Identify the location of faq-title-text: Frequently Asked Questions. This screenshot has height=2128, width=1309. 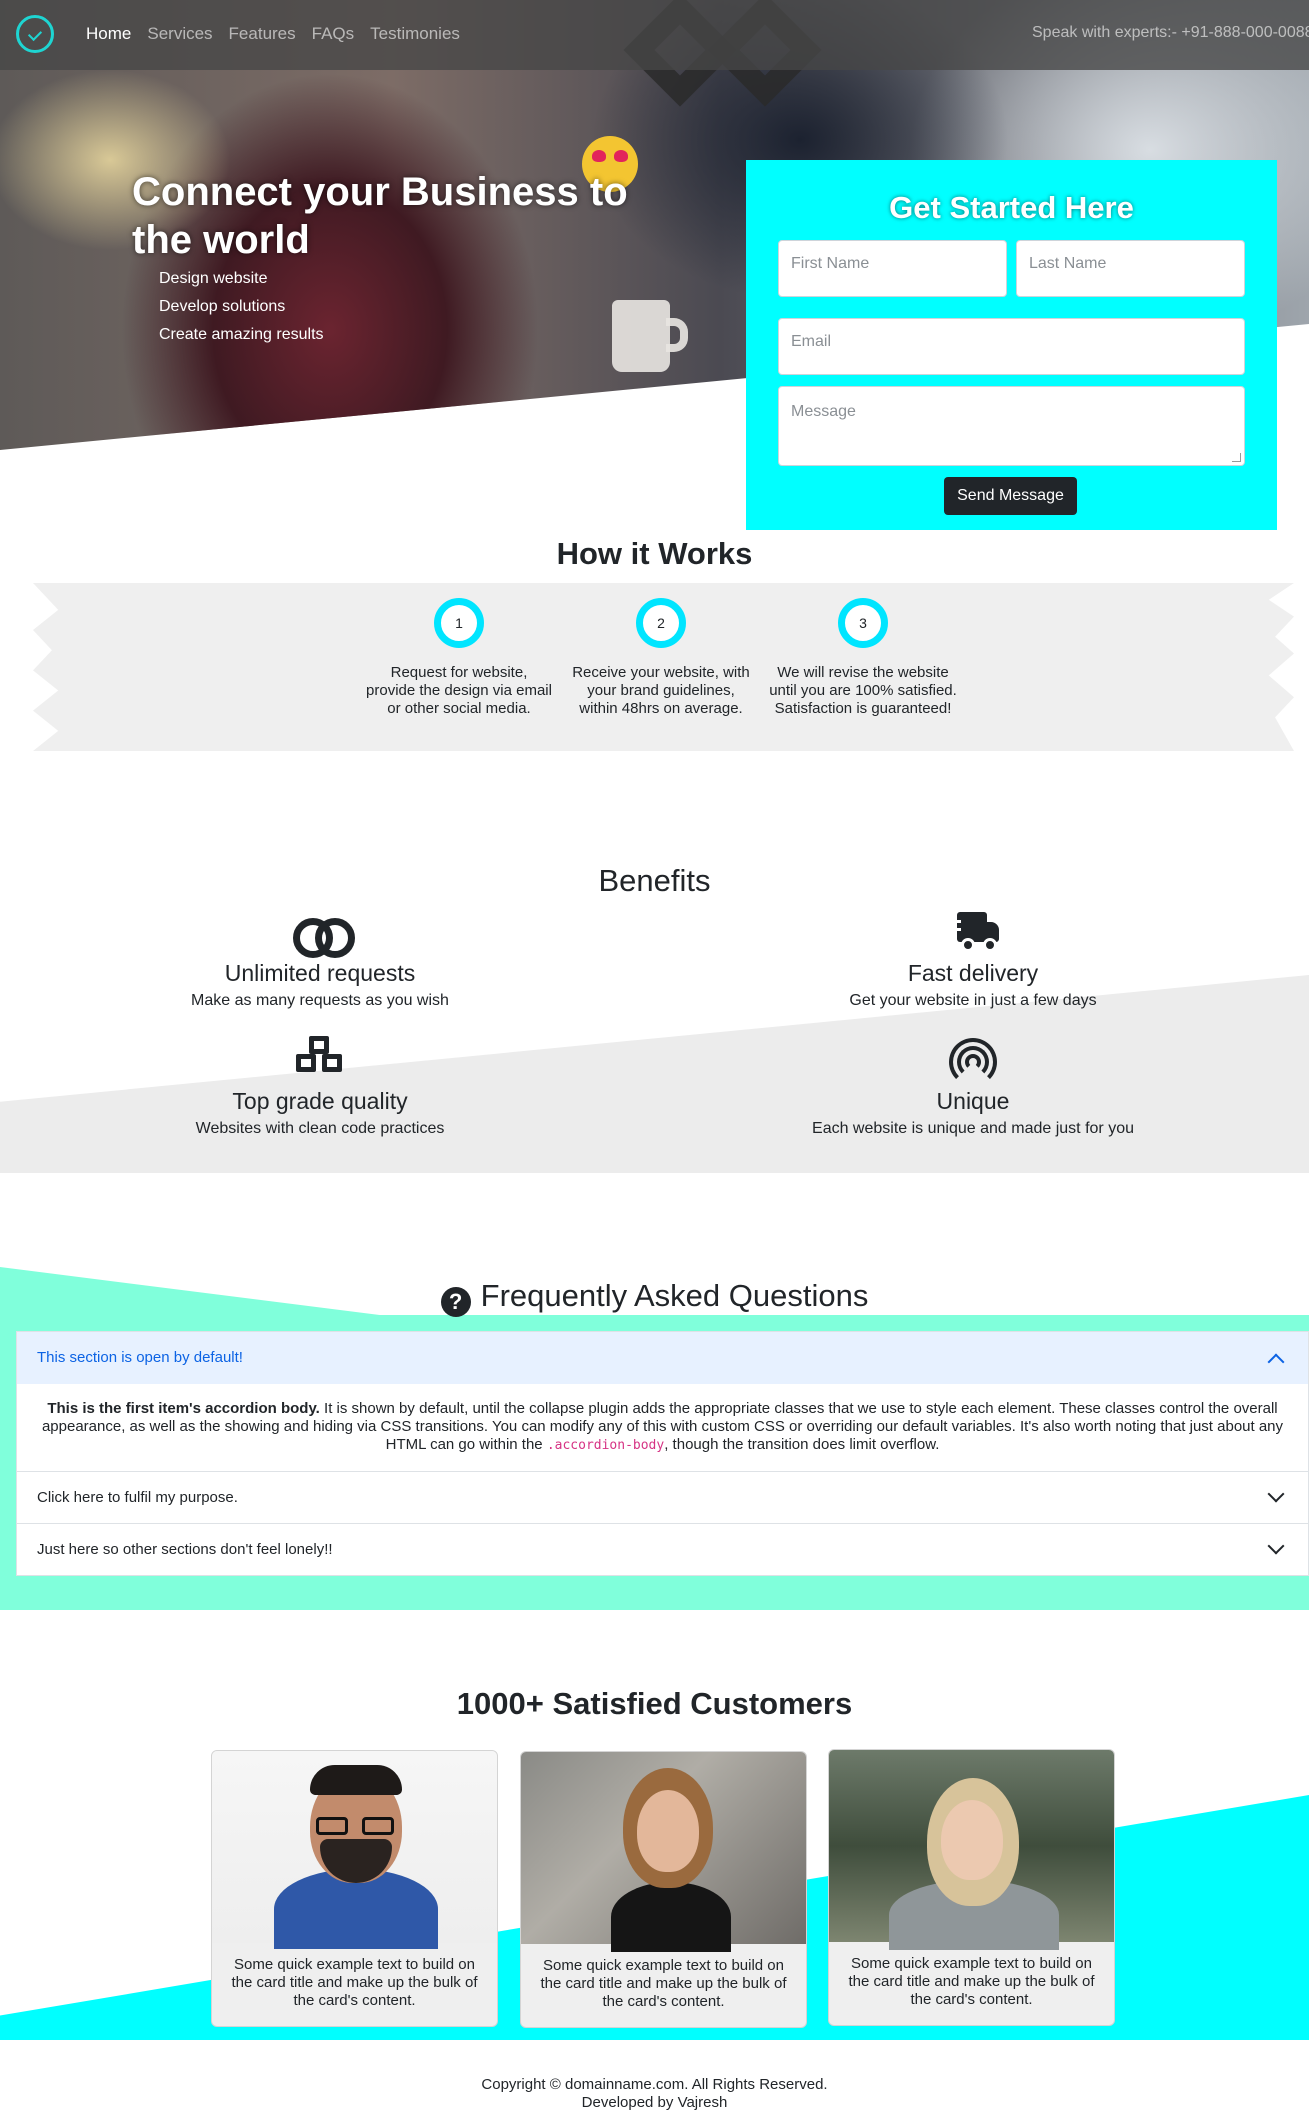
(674, 1295).